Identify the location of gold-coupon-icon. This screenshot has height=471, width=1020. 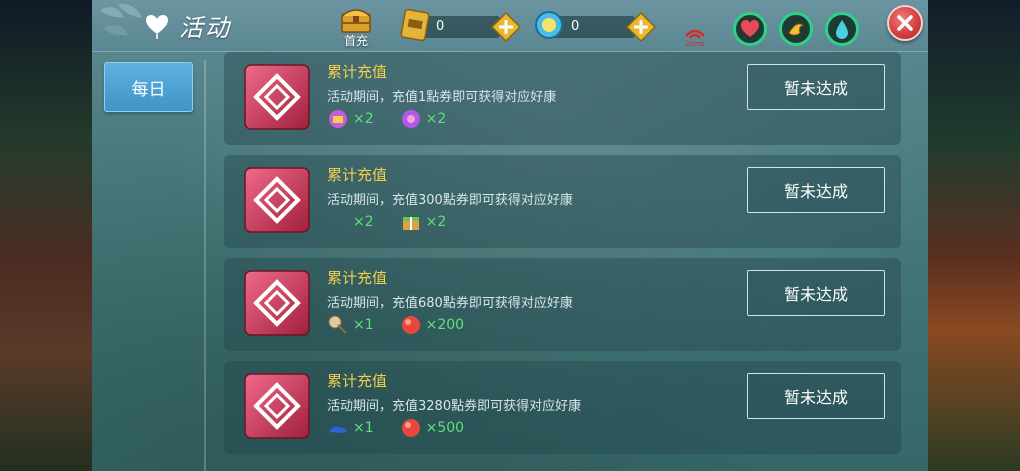
(415, 25).